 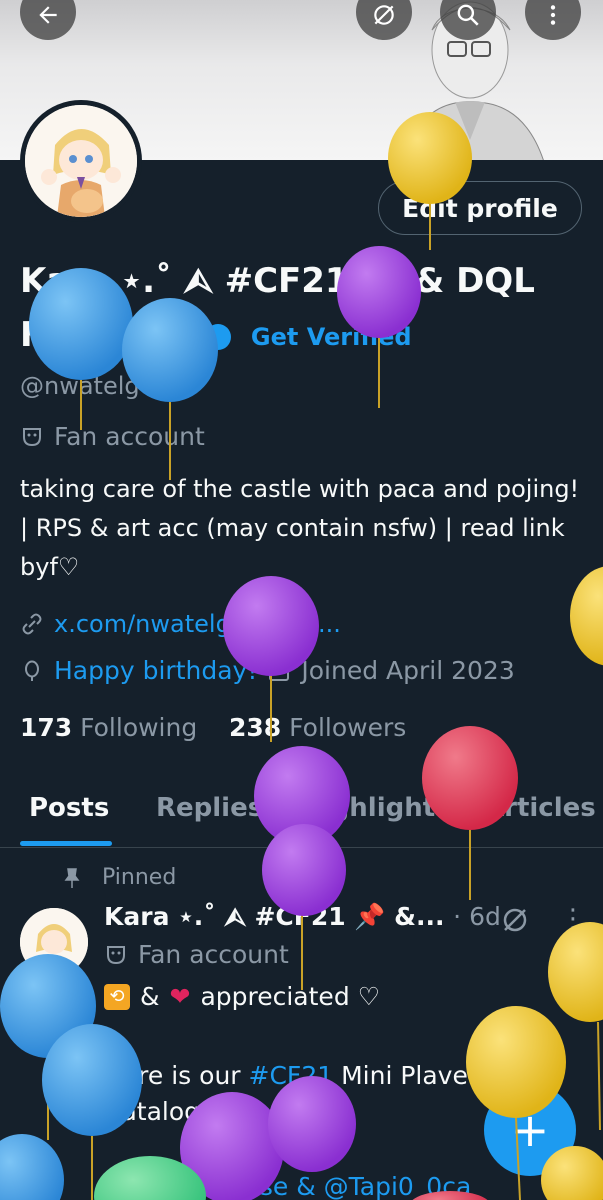 What do you see at coordinates (129, 436) in the screenshot?
I see `category-label: Fan account` at bounding box center [129, 436].